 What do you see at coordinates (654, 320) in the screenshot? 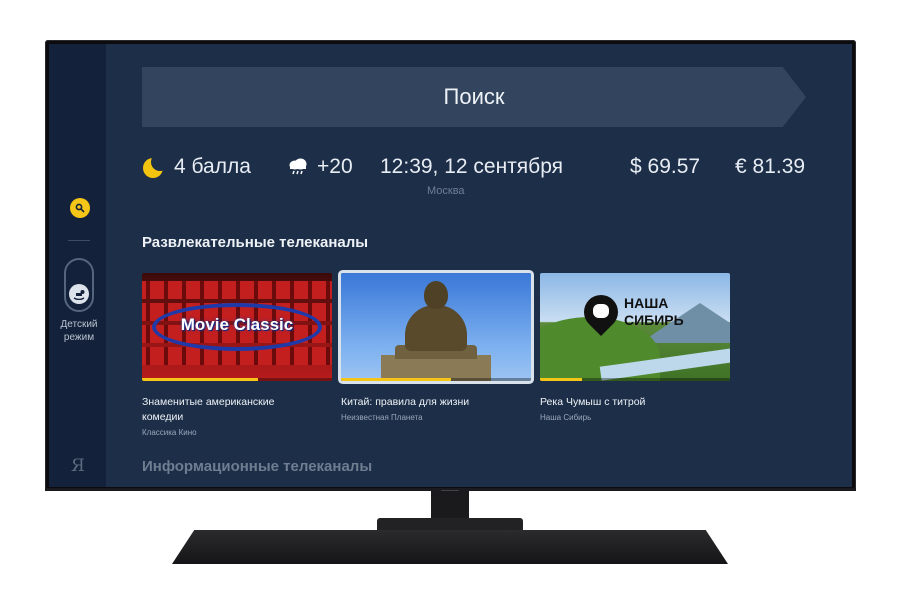
I see `channel-logo-line2: СИБИРЬ` at bounding box center [654, 320].